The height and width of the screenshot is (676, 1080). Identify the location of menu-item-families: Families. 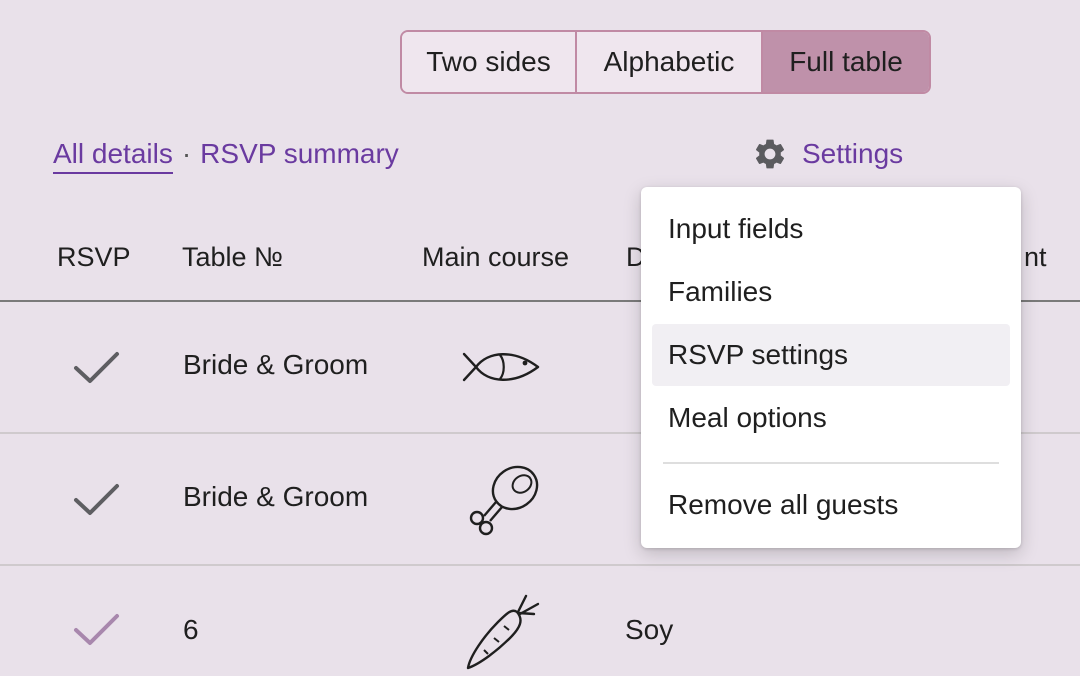
(831, 292).